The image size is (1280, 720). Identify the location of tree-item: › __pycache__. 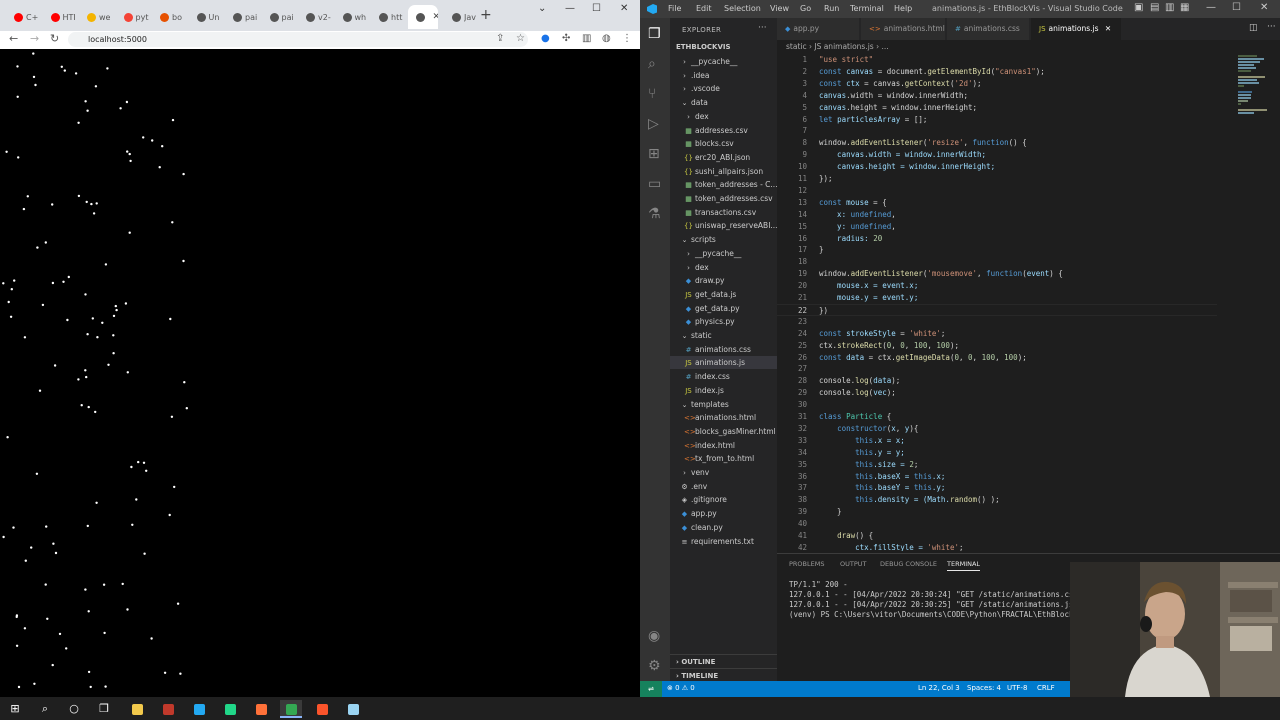
(723, 61).